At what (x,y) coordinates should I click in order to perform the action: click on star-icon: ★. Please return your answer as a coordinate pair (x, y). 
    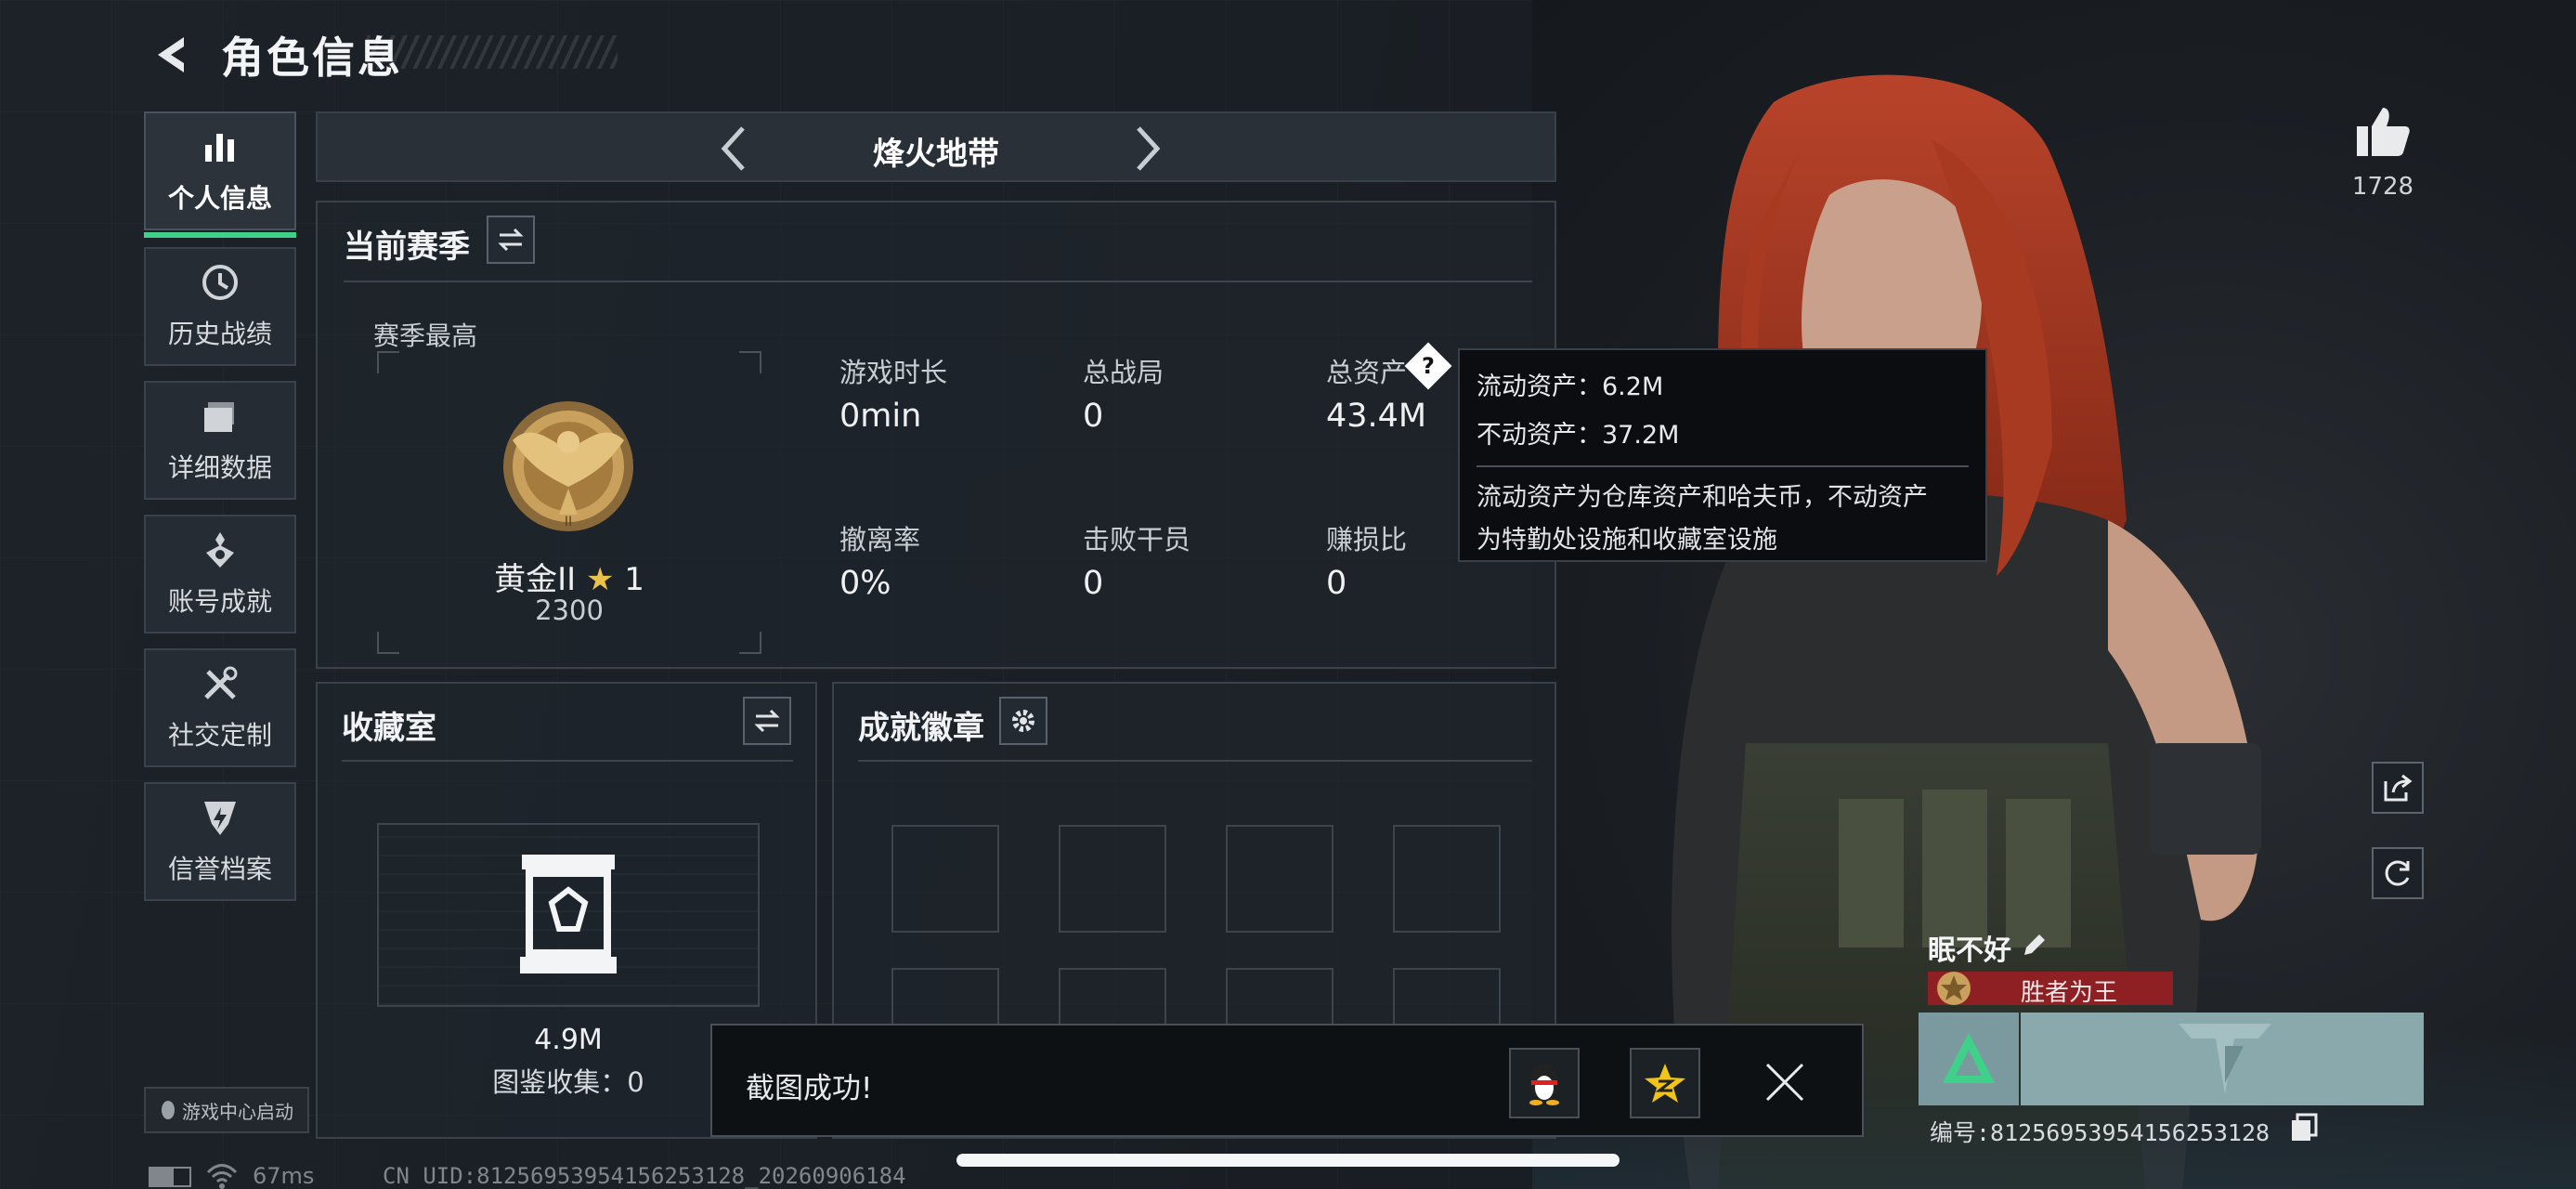
    Looking at the image, I should click on (600, 580).